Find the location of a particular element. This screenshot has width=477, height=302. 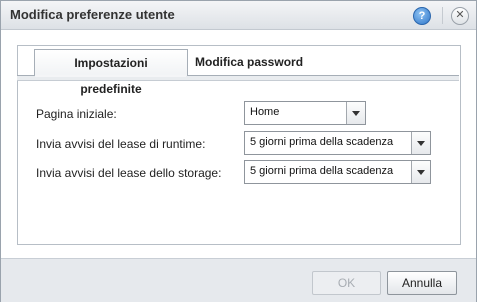

start-page-value: Home is located at coordinates (265, 112).